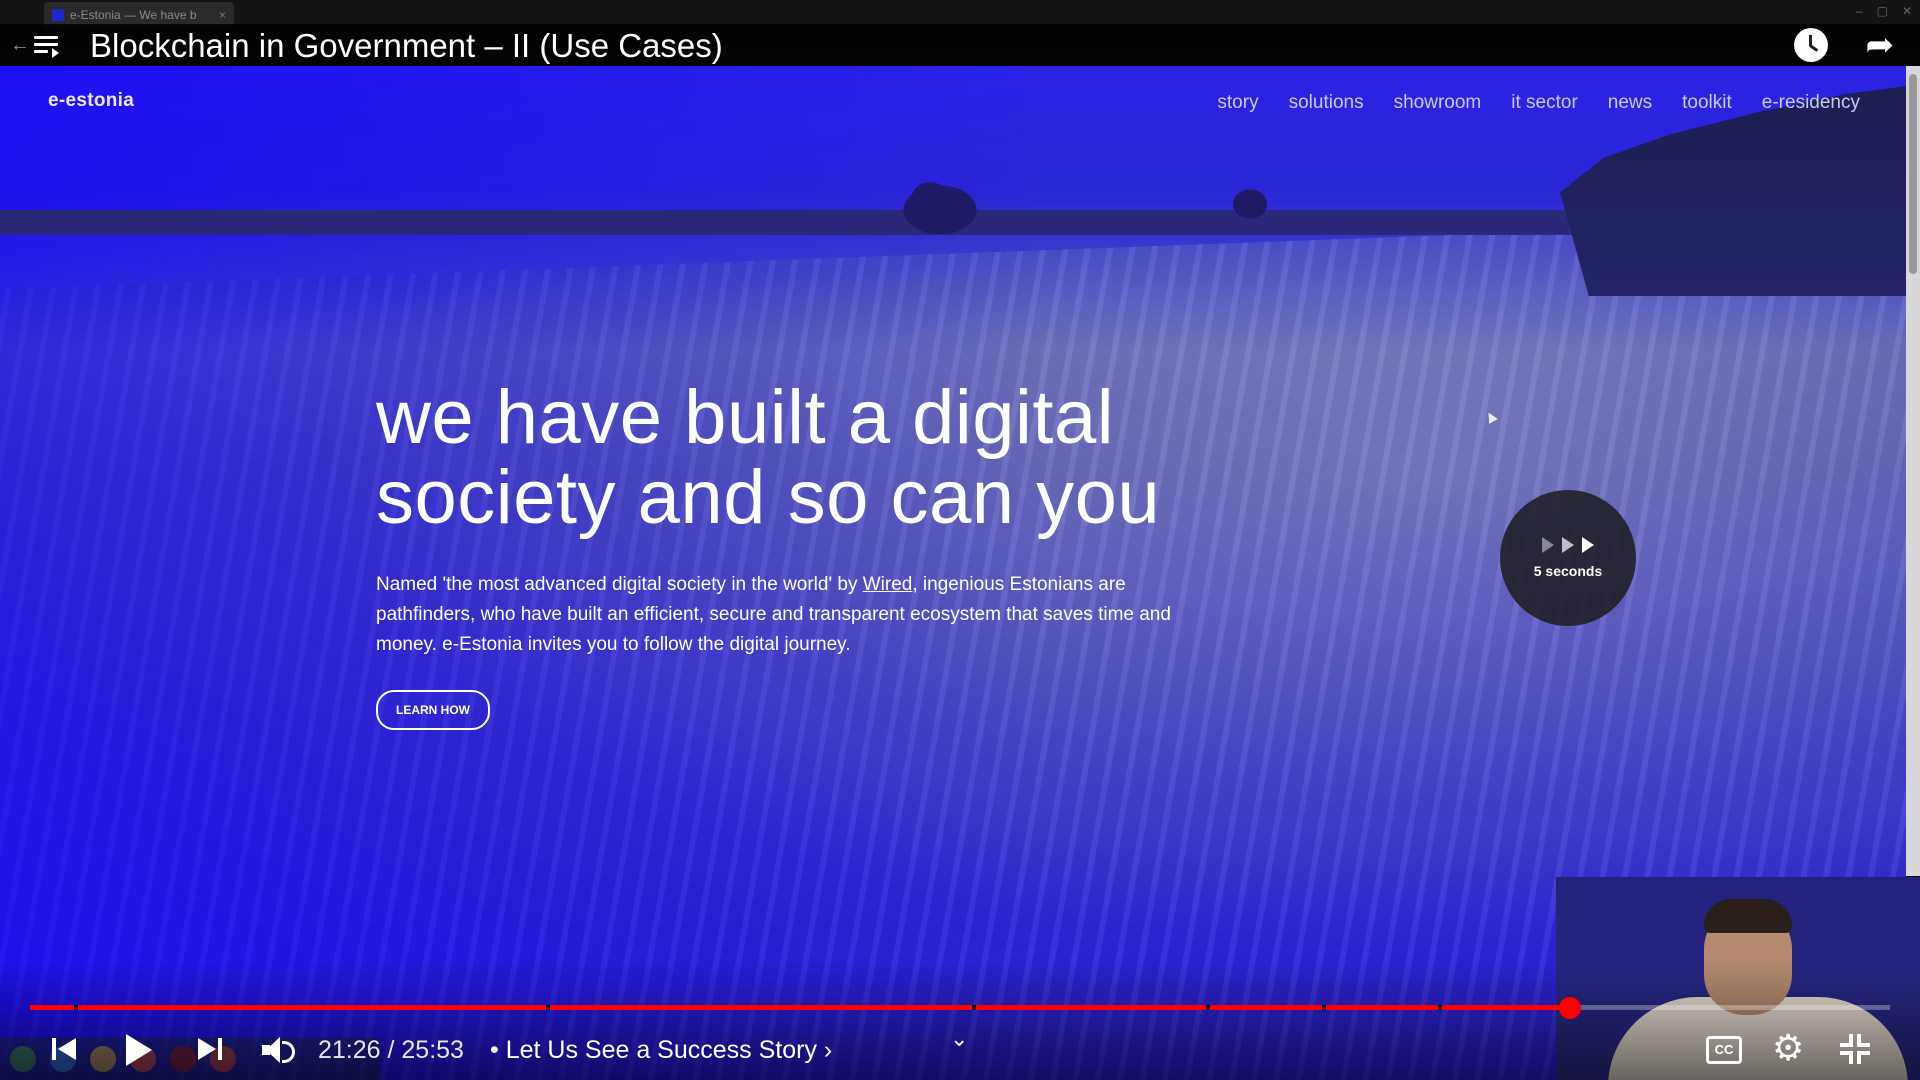 The image size is (1920, 1080). Describe the element at coordinates (1811, 45) in the screenshot. I see `watch-later-icon` at that location.